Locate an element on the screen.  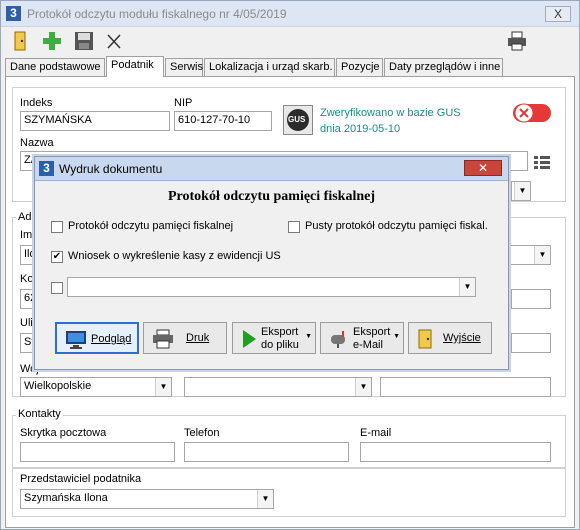
address-combo: ▼ is located at coordinates (530, 255).